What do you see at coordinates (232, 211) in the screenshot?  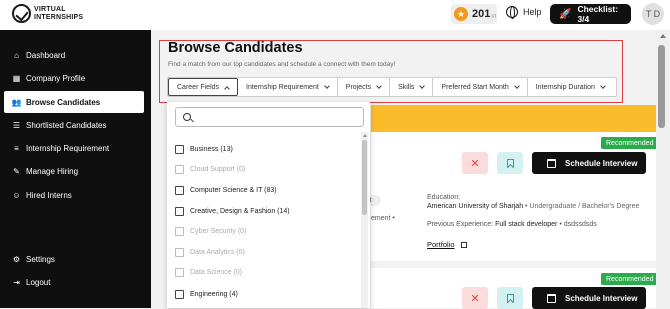 I see `option-creative-design-fashion: Creative, Design & Fashion (14)` at bounding box center [232, 211].